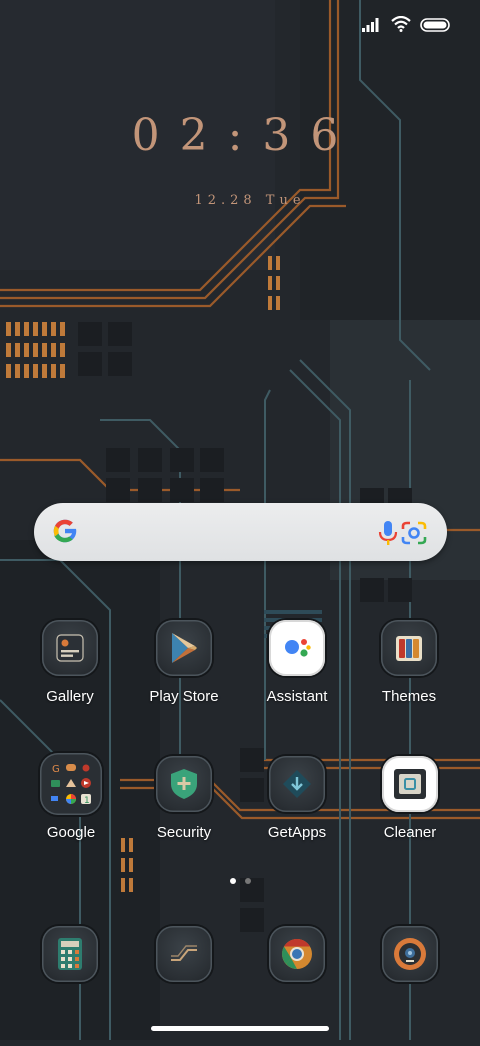  I want to click on clock-date: 12.28 Tue, so click(240, 200).